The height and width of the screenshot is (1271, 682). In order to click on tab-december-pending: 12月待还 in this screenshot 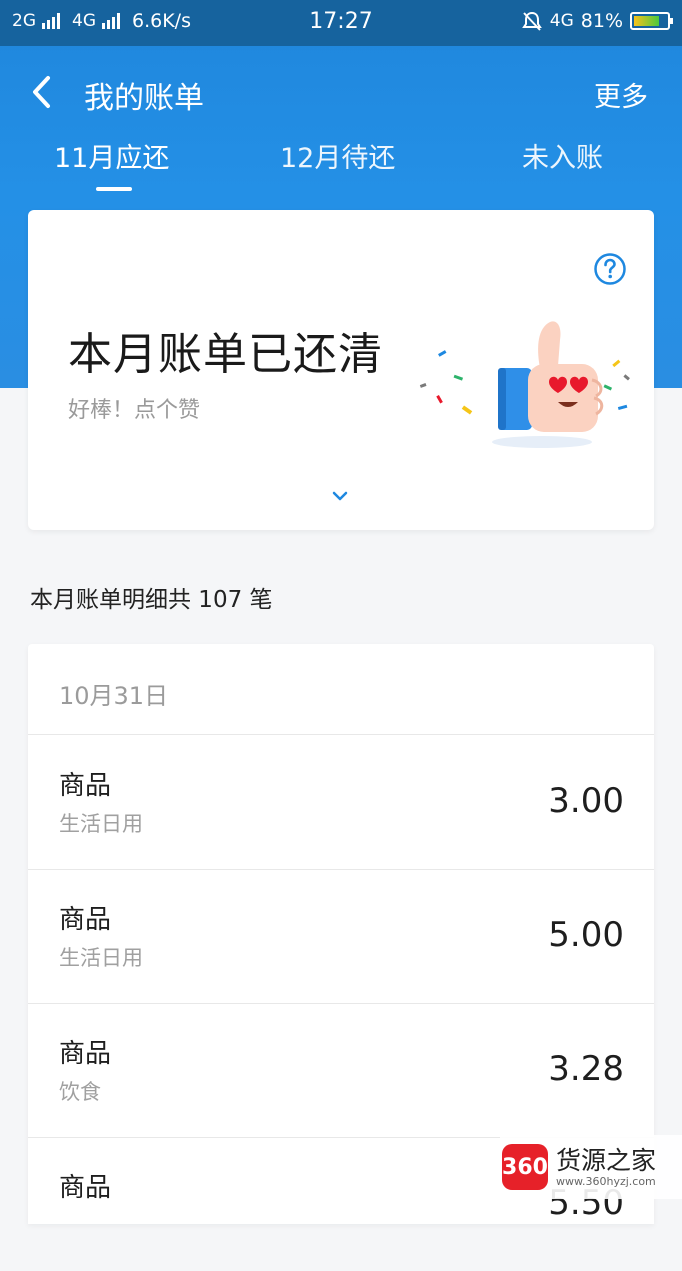, I will do `click(337, 155)`.